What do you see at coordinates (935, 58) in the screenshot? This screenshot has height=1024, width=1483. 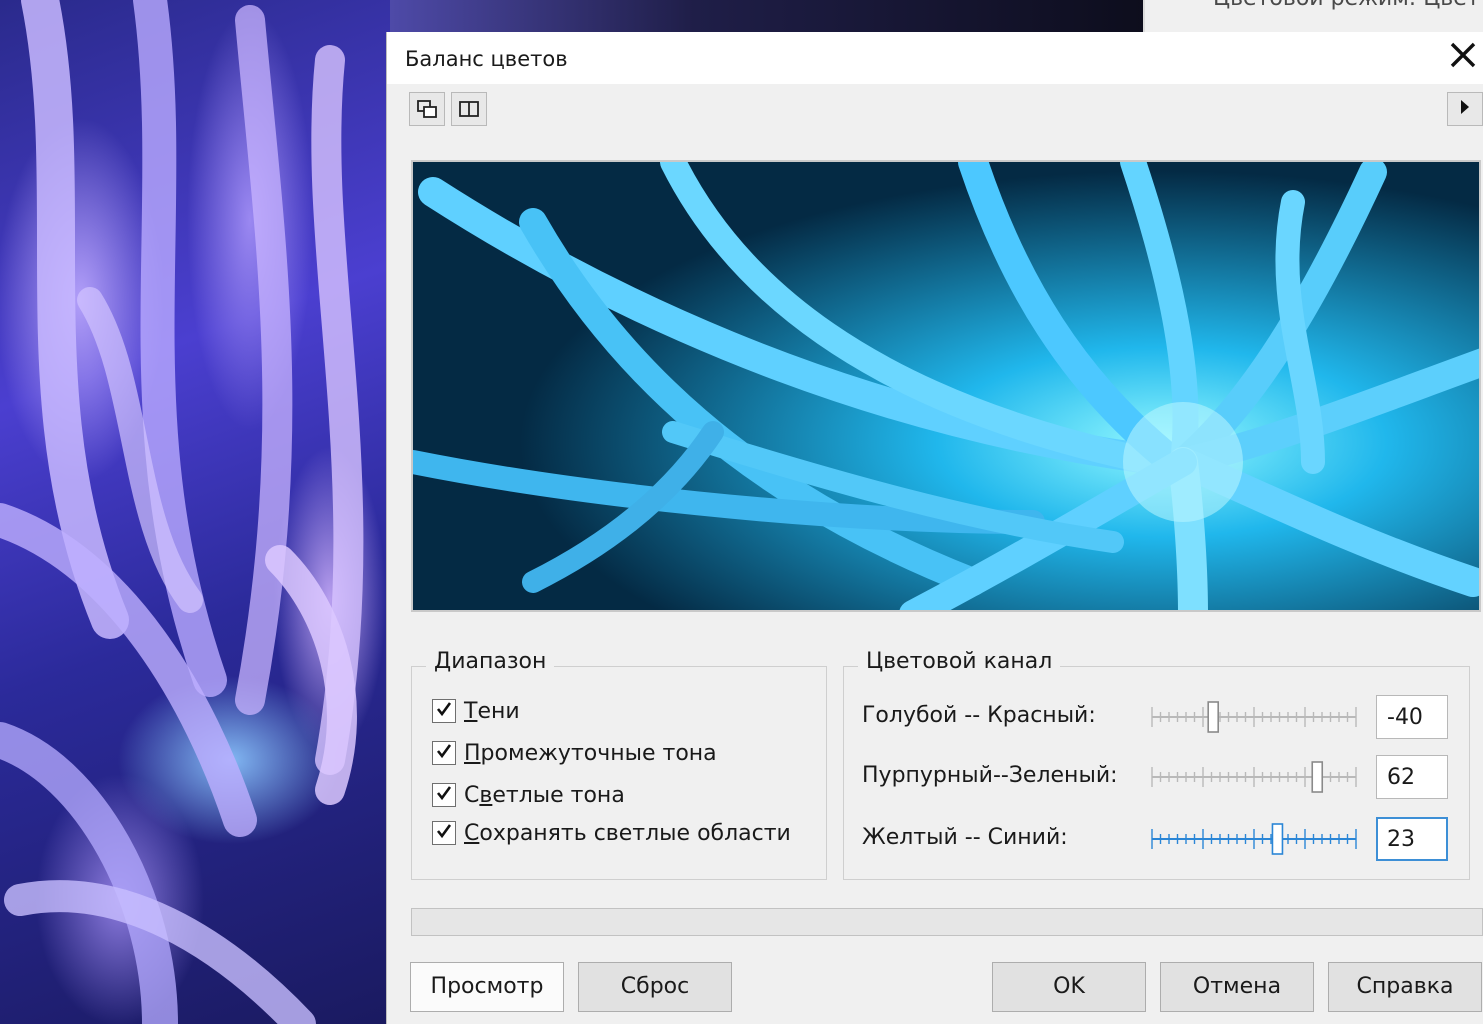 I see `dialog-titlebar: Баланс цветов` at bounding box center [935, 58].